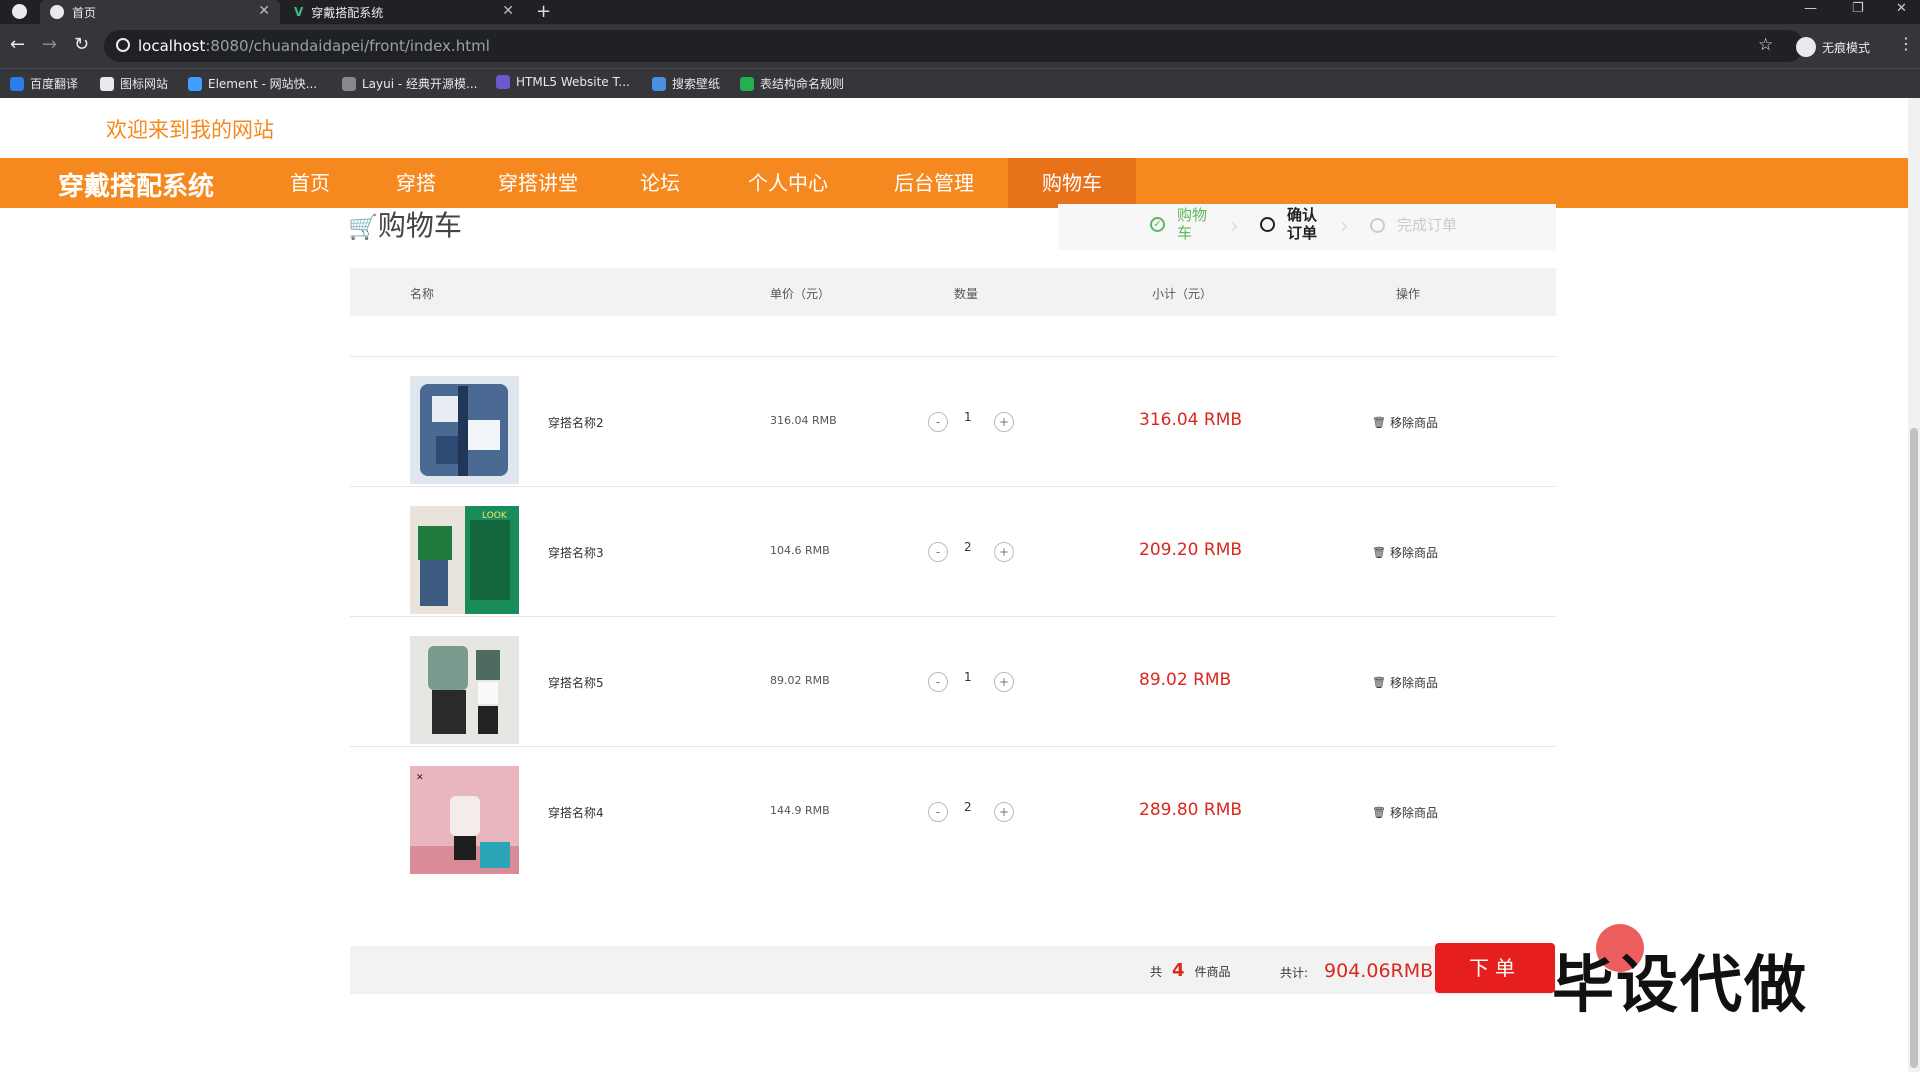  I want to click on tab-title: 穿戴搭配系统, so click(347, 12).